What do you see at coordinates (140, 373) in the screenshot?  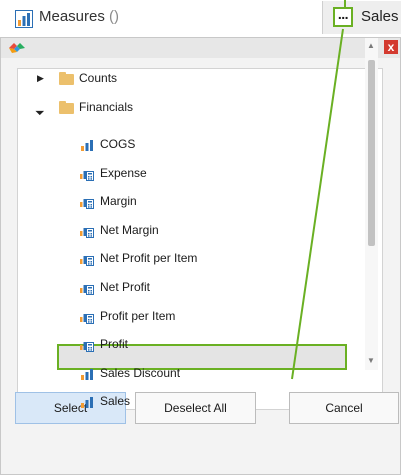 I see `measure-item-label: Sales Discount` at bounding box center [140, 373].